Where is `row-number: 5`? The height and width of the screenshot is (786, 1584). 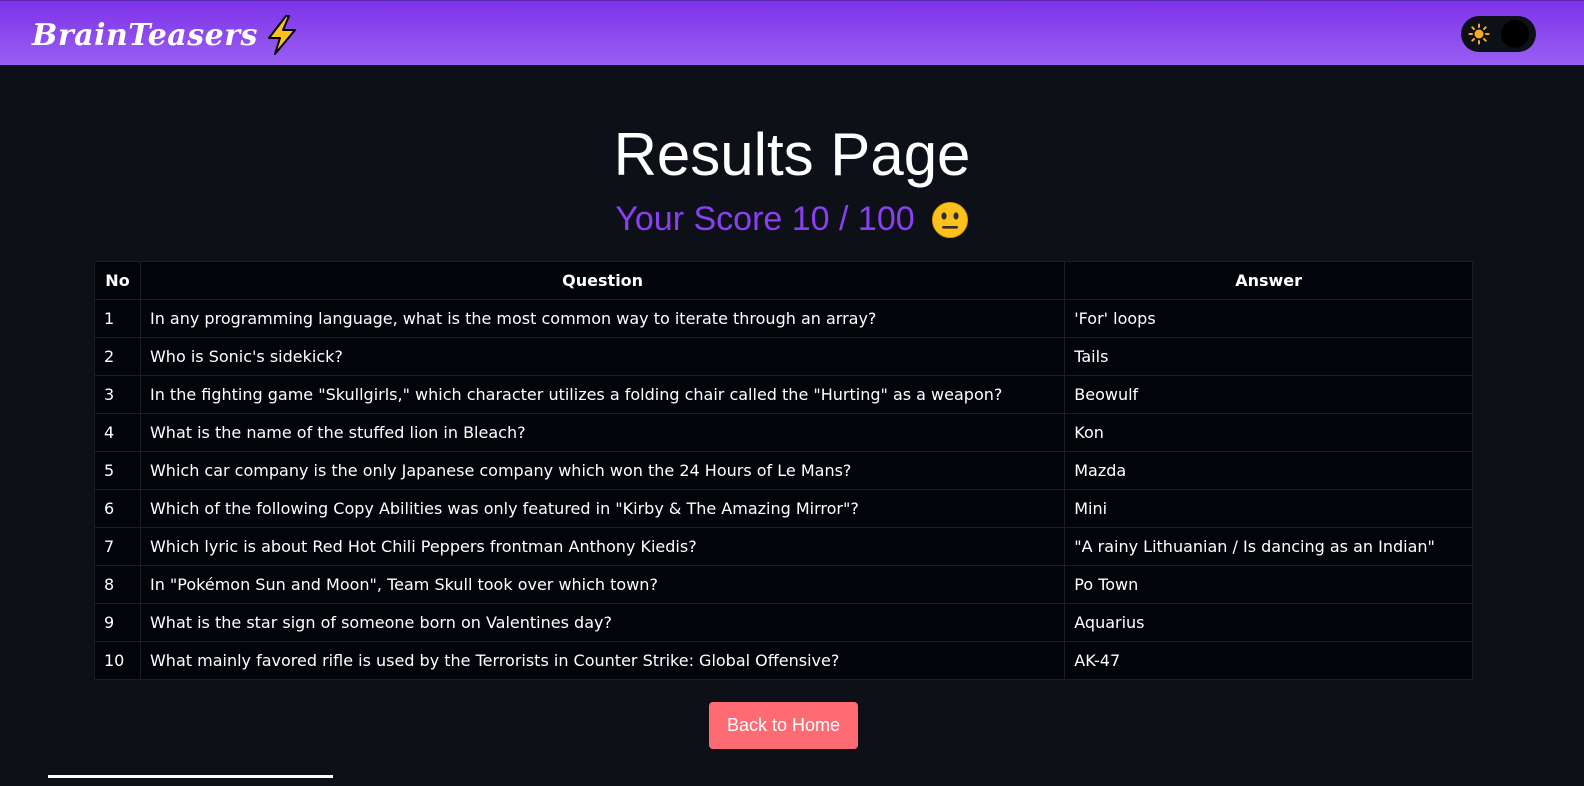 row-number: 5 is located at coordinates (117, 470).